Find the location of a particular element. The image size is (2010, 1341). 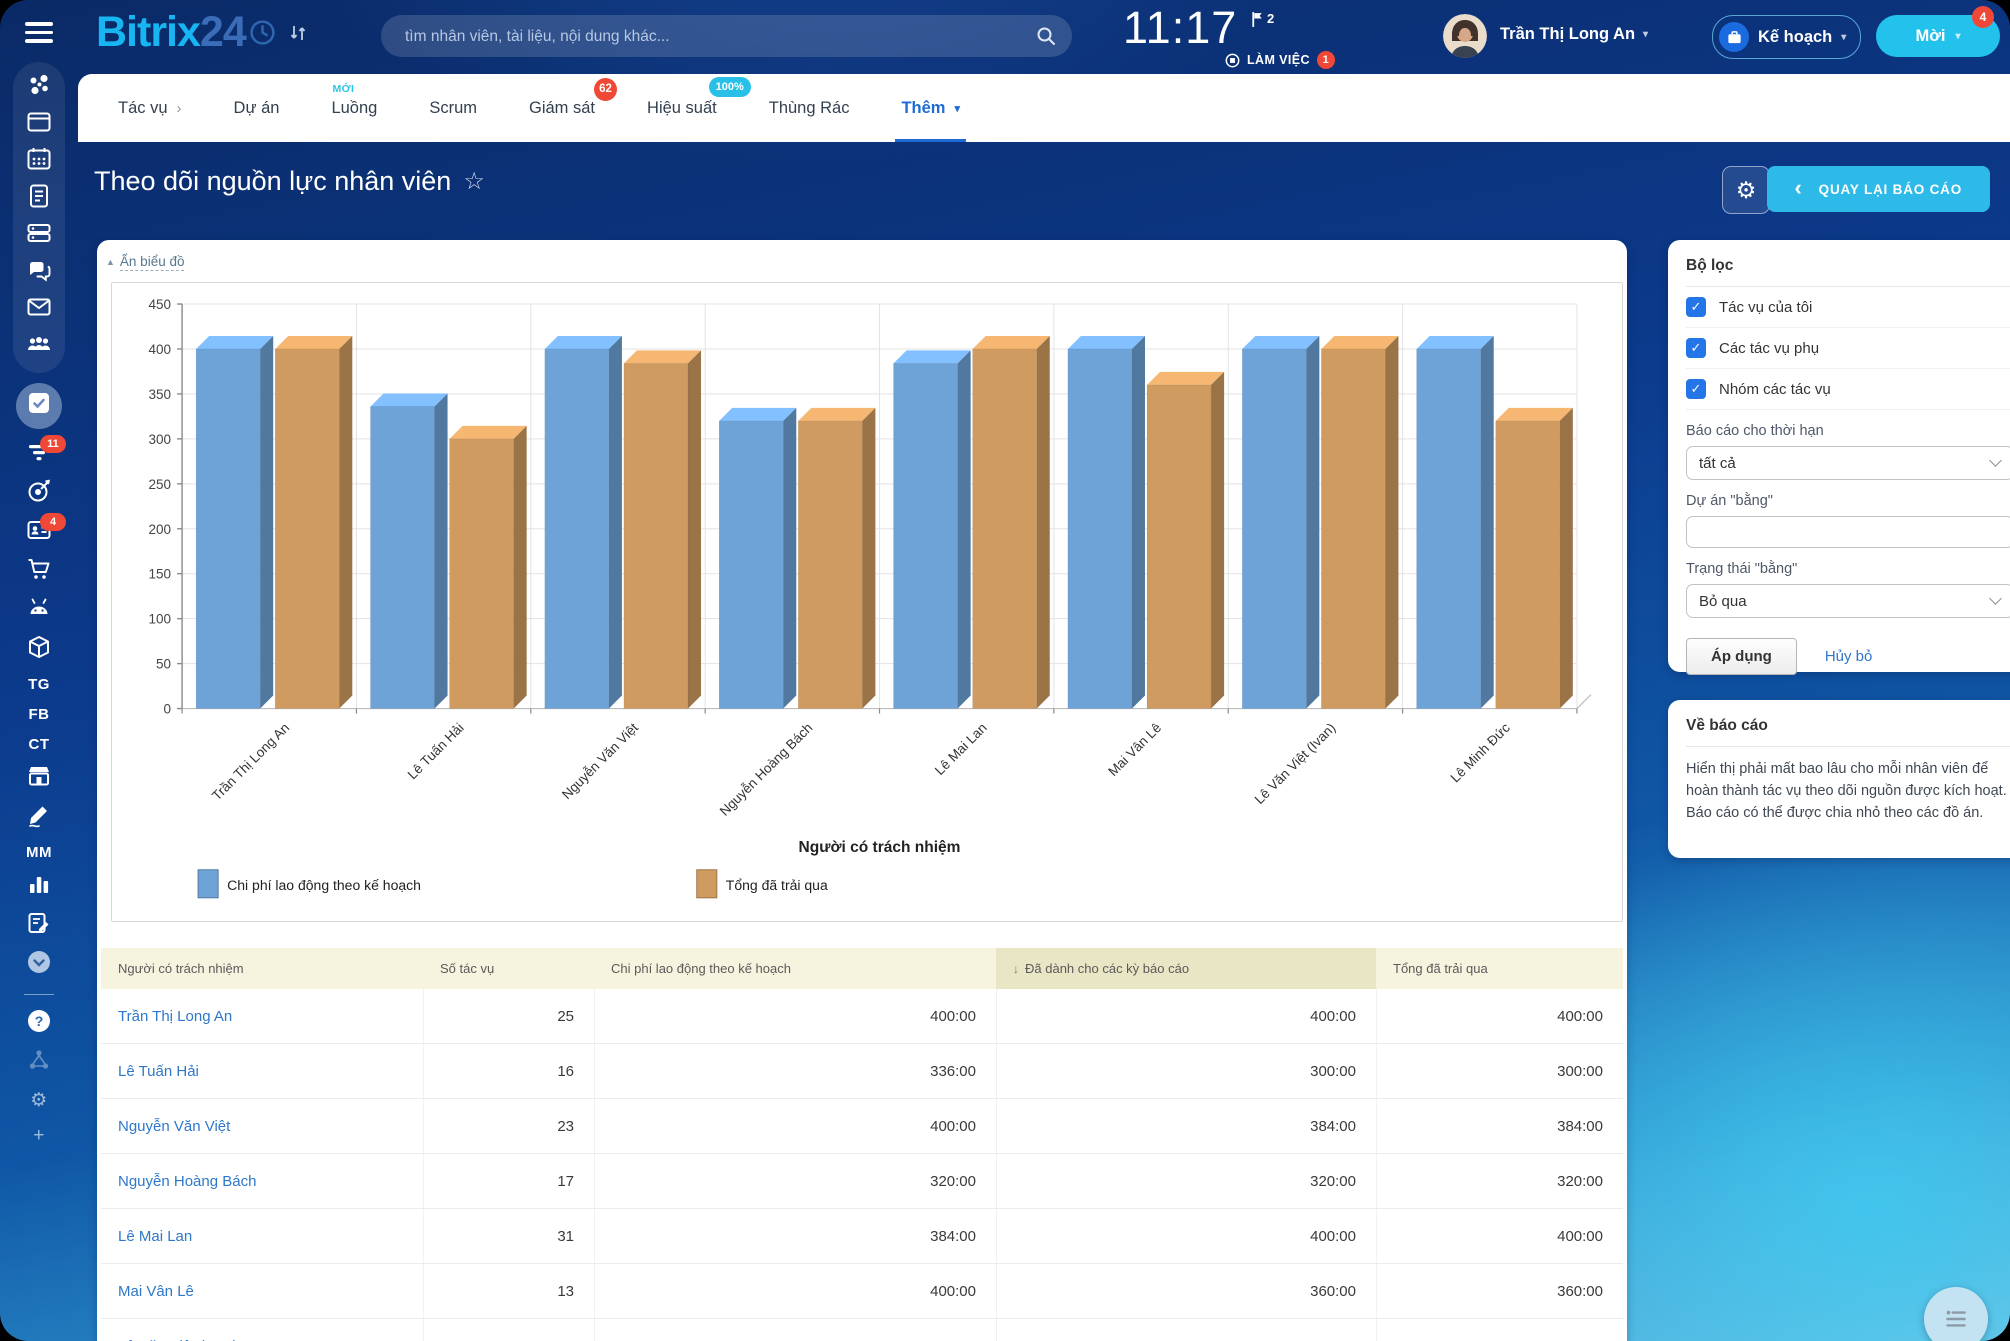

menu-list-icon is located at coordinates (1956, 1318).